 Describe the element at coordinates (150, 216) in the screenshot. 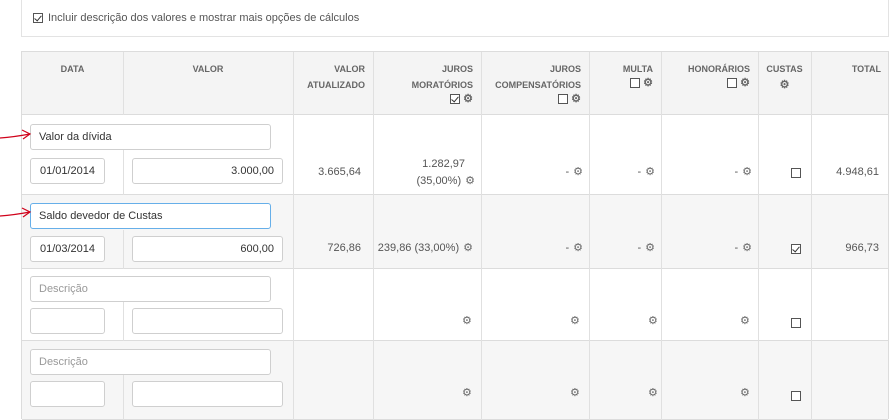

I see `description-input: Saldo devedor de Custas` at that location.